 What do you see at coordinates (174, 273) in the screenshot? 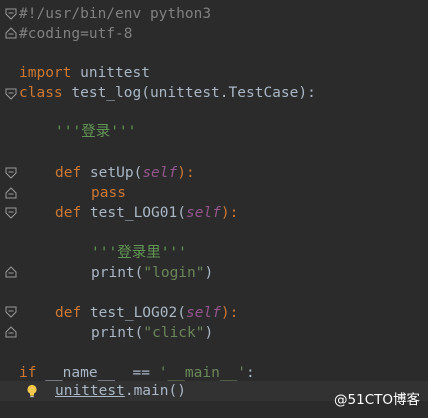
I see `string-literal-login: "login"` at bounding box center [174, 273].